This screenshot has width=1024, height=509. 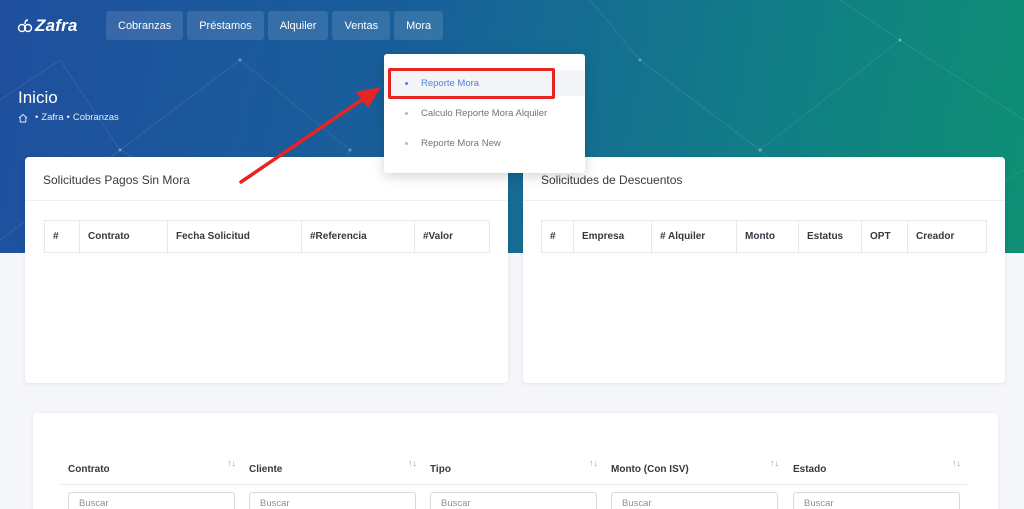 What do you see at coordinates (513, 469) in the screenshot?
I see `column-header-tipo: Tipo ↑↓` at bounding box center [513, 469].